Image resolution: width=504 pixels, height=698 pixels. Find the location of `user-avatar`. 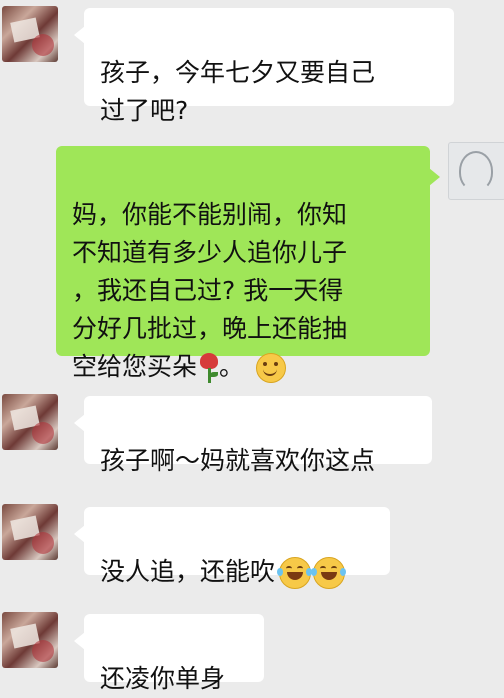

user-avatar is located at coordinates (476, 171).